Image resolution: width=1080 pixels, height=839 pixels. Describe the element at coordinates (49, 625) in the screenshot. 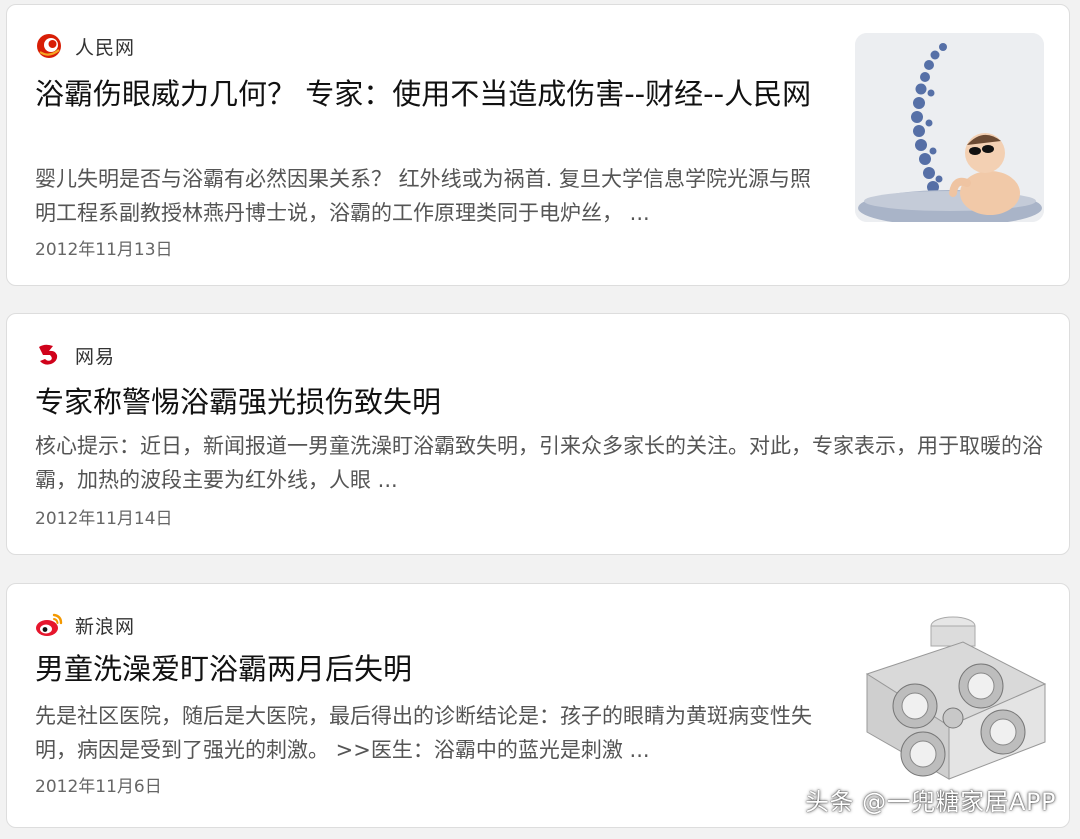

I see `sina-weibo-logo-icon` at that location.